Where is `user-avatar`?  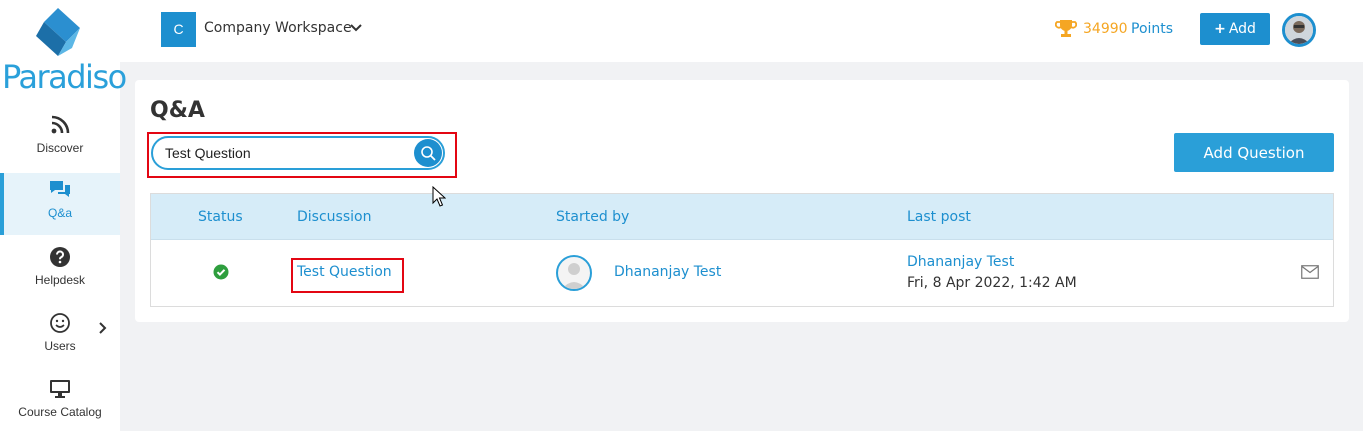 user-avatar is located at coordinates (1299, 30).